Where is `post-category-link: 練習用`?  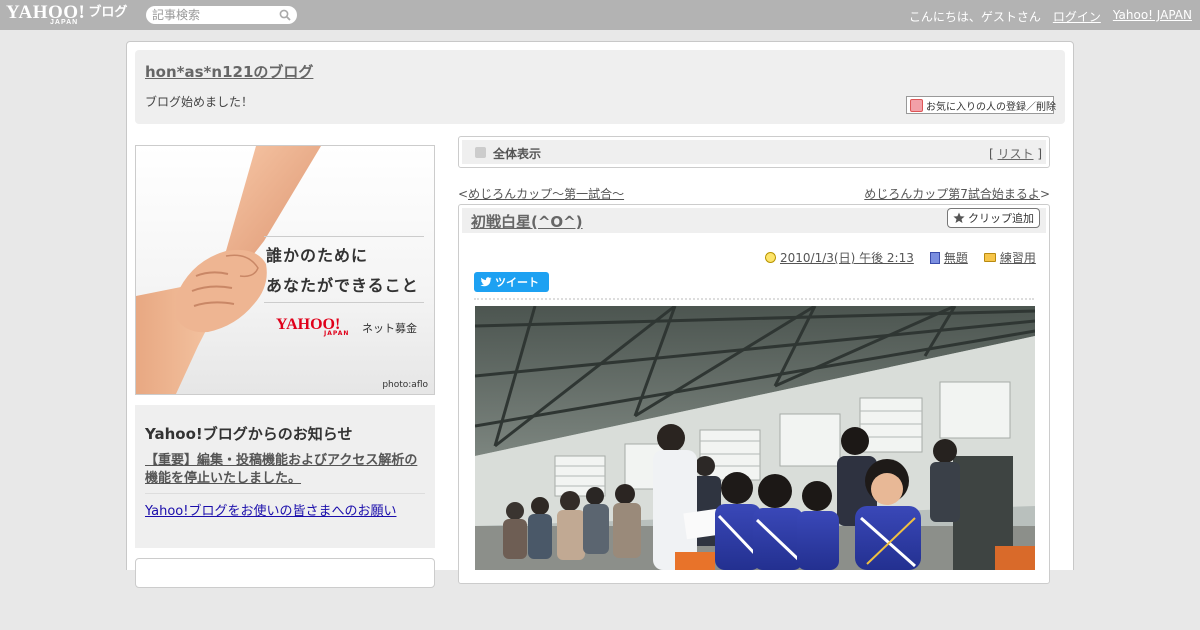
post-category-link: 練習用 is located at coordinates (1018, 257).